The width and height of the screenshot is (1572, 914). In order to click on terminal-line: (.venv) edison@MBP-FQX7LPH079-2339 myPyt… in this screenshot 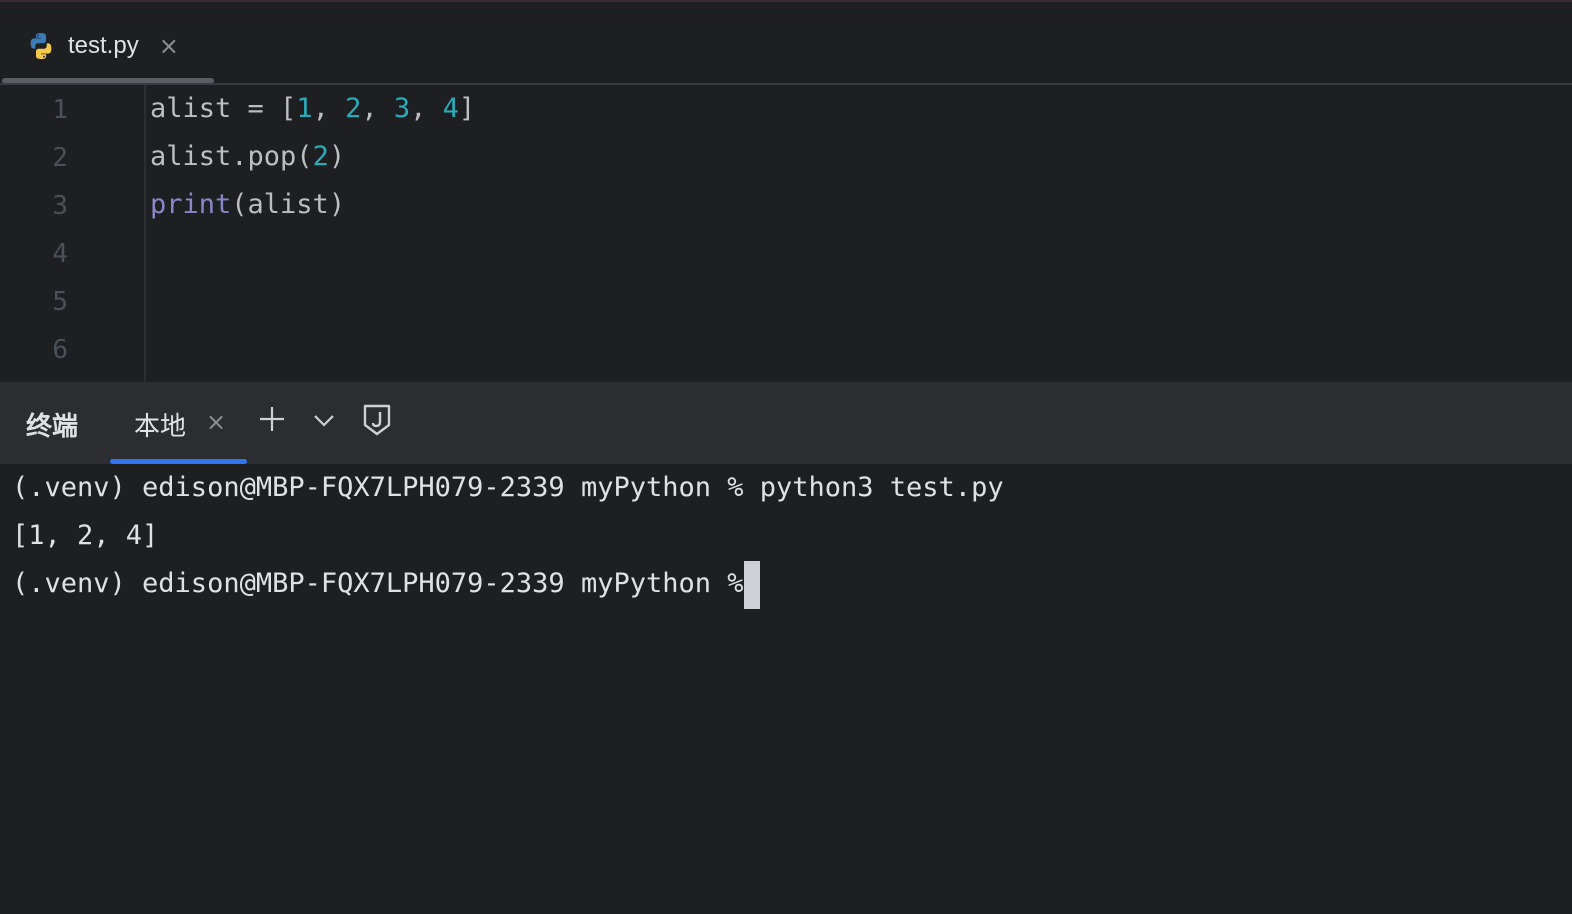, I will do `click(508, 487)`.